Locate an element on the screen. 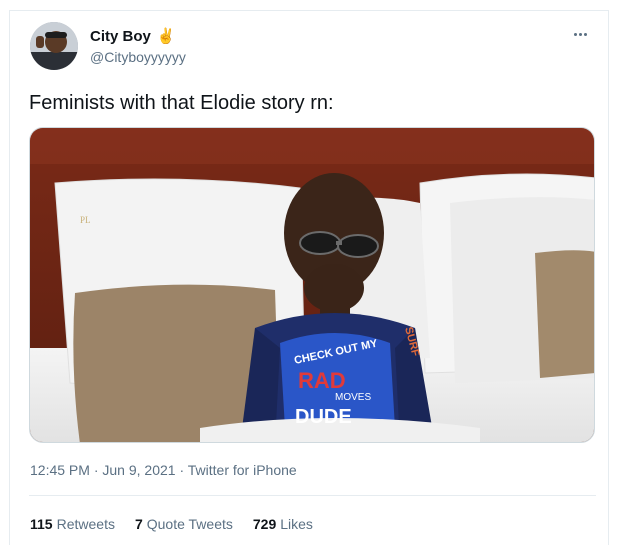 This screenshot has height=545, width=617. stats-divider is located at coordinates (312, 495).